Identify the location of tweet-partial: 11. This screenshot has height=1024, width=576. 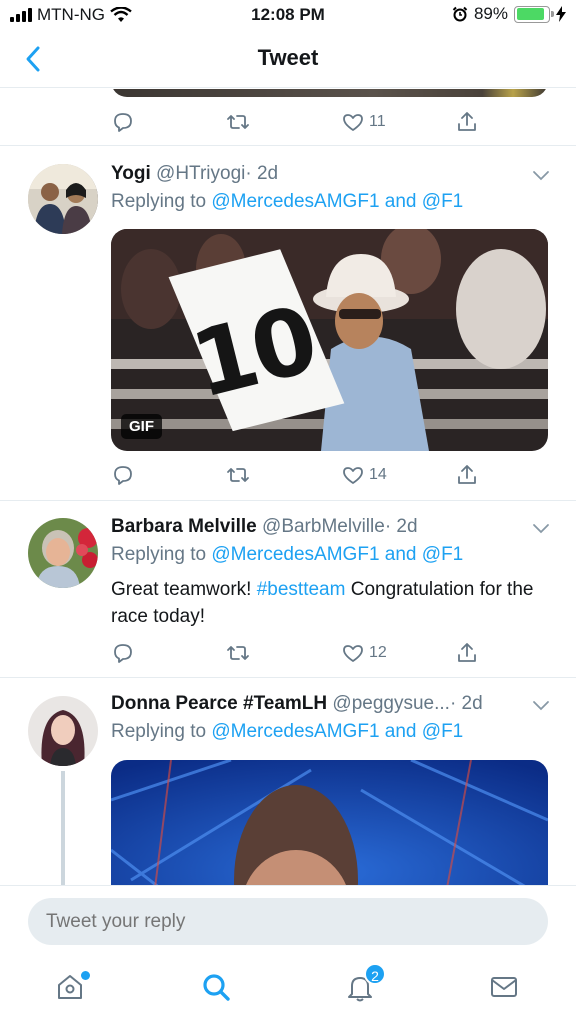
(288, 117).